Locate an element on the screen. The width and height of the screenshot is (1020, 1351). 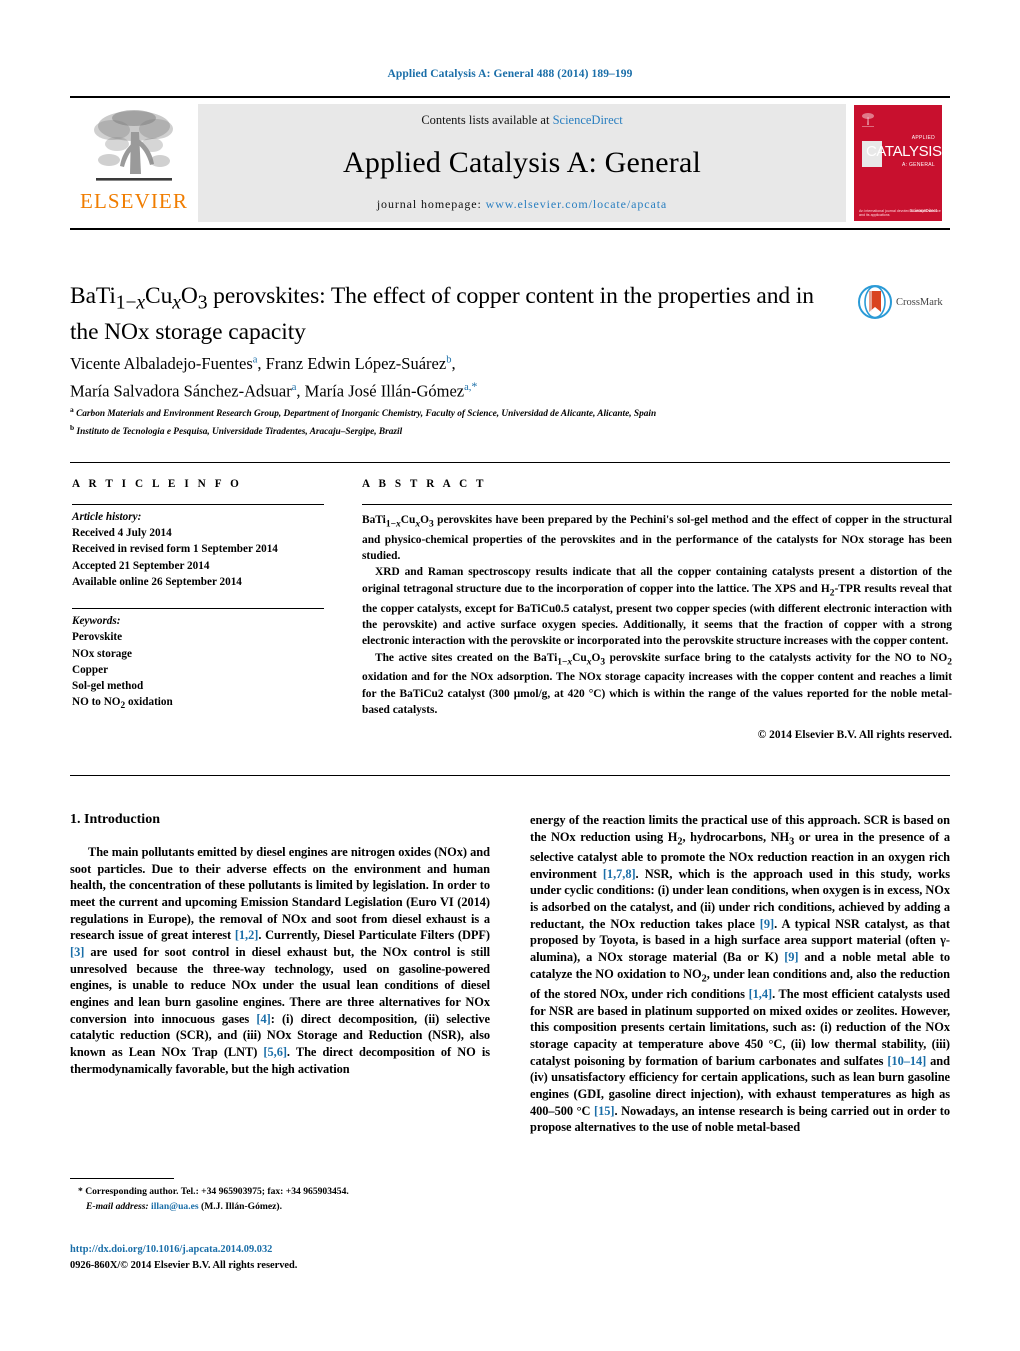
author-2: Franz Edwin López-Suárez is located at coordinates (356, 363).